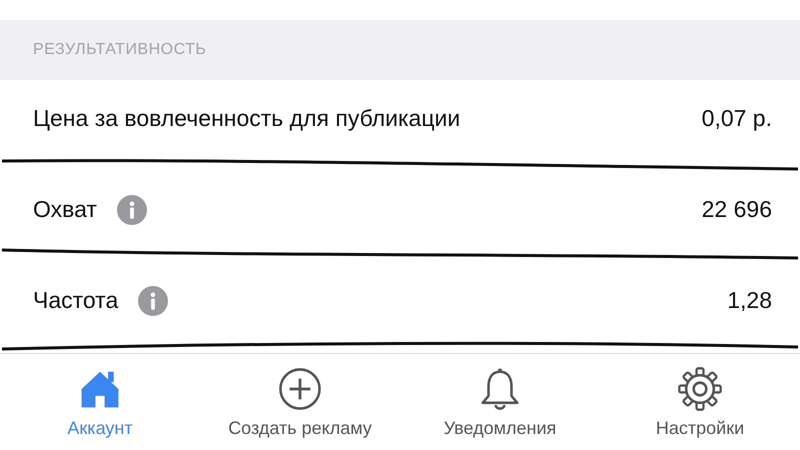 This screenshot has height=450, width=800. What do you see at coordinates (119, 50) in the screenshot?
I see `section-title: РЕЗУЛЬТАТИВНОСТЬ` at bounding box center [119, 50].